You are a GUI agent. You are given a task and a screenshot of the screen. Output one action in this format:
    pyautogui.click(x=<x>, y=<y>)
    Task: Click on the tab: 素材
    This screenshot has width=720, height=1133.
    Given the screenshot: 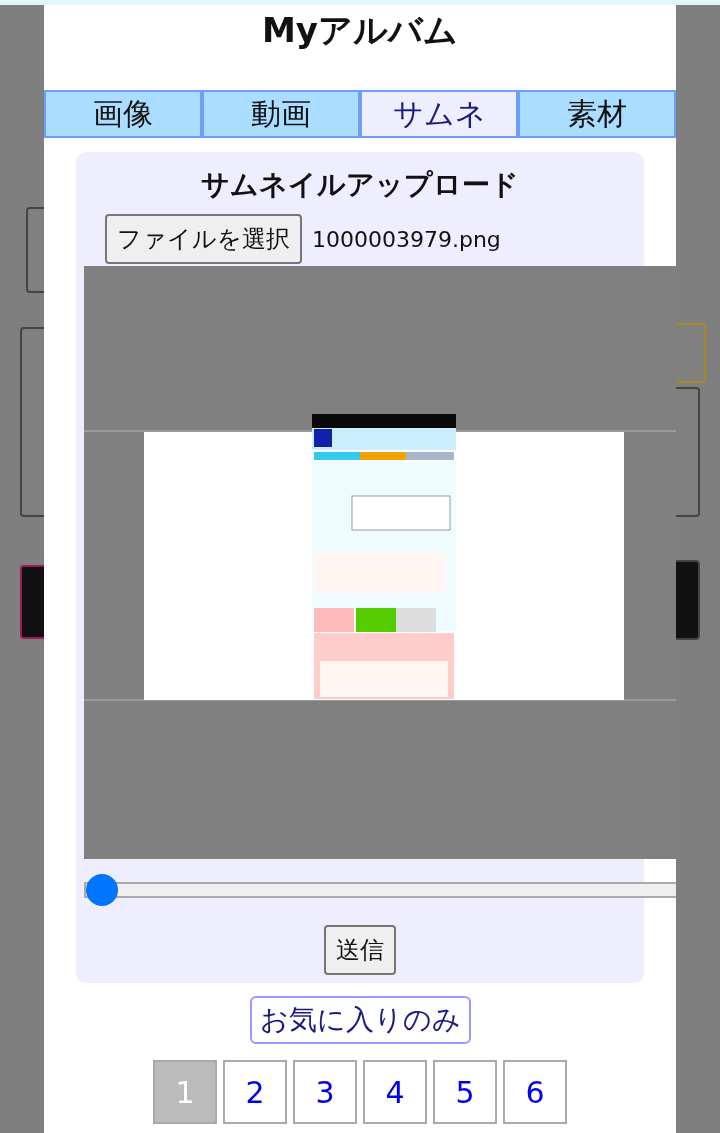 What is the action you would take?
    pyautogui.click(x=597, y=114)
    